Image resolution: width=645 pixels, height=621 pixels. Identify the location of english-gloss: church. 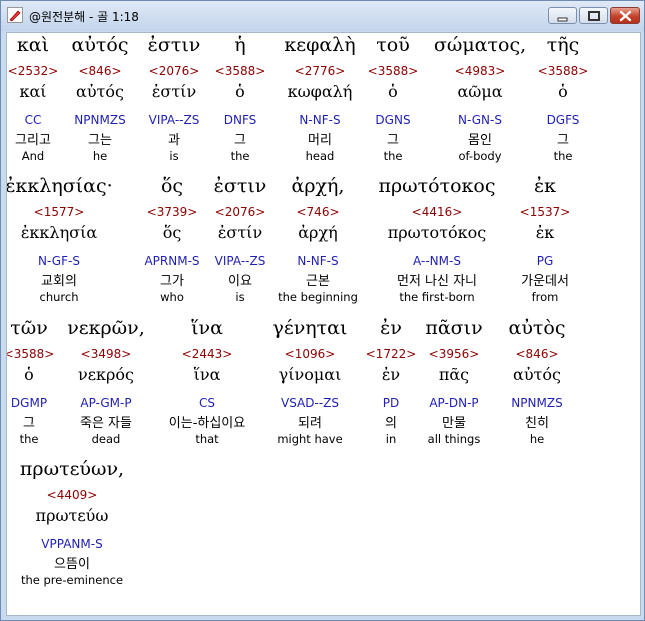
(59, 297).